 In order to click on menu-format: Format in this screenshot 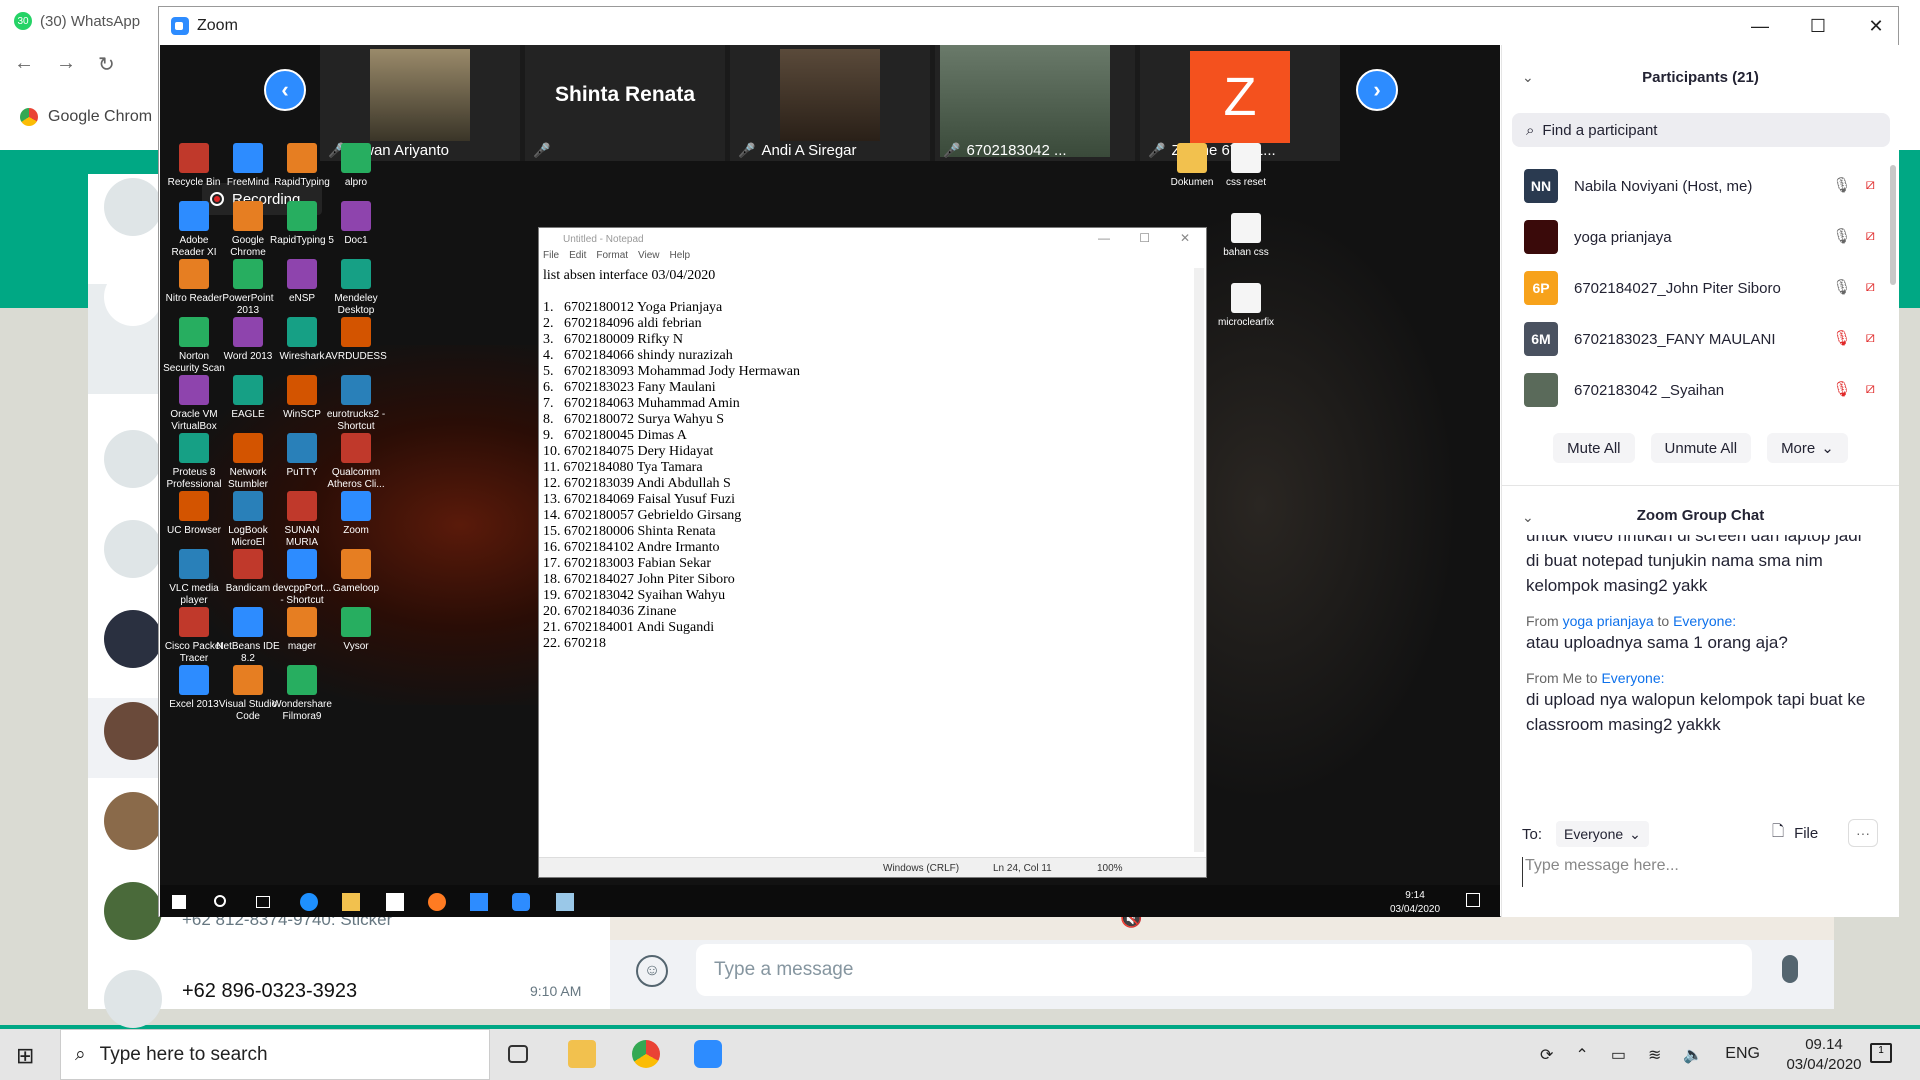, I will do `click(612, 258)`.